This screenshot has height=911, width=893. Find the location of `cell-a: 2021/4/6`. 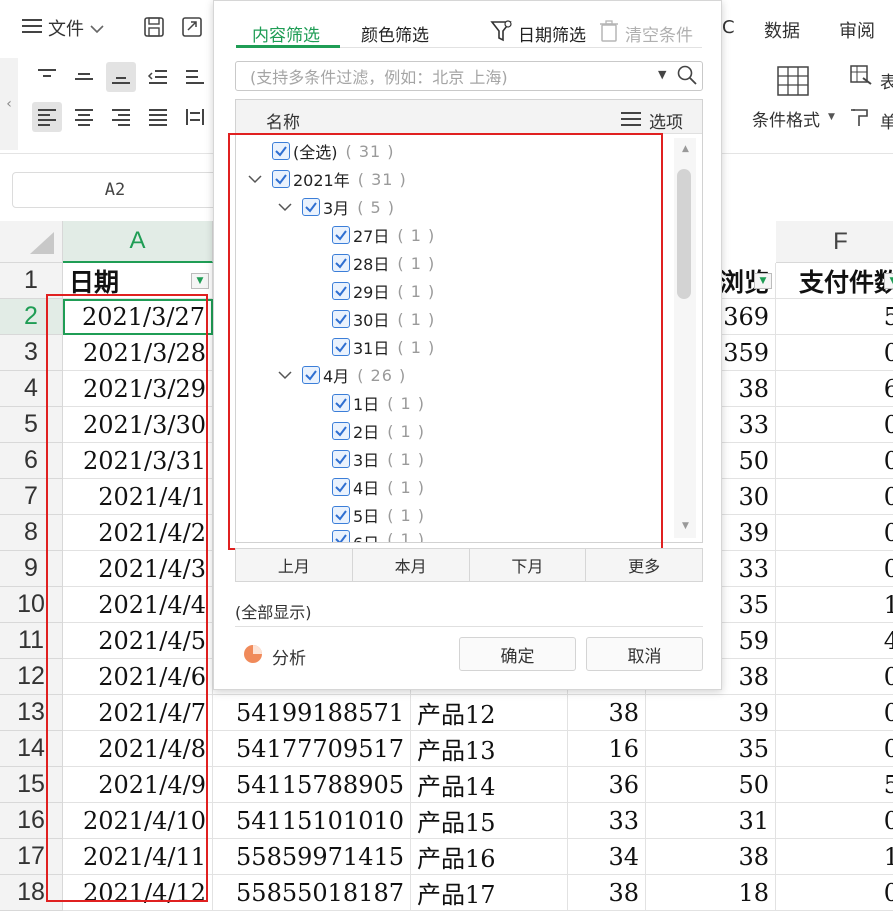

cell-a: 2021/4/6 is located at coordinates (138, 677).